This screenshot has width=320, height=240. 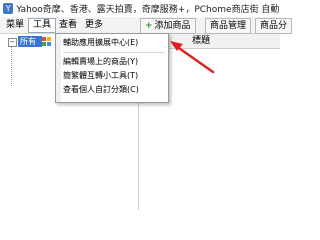 I want to click on annotation-arrow, so click(x=192, y=57).